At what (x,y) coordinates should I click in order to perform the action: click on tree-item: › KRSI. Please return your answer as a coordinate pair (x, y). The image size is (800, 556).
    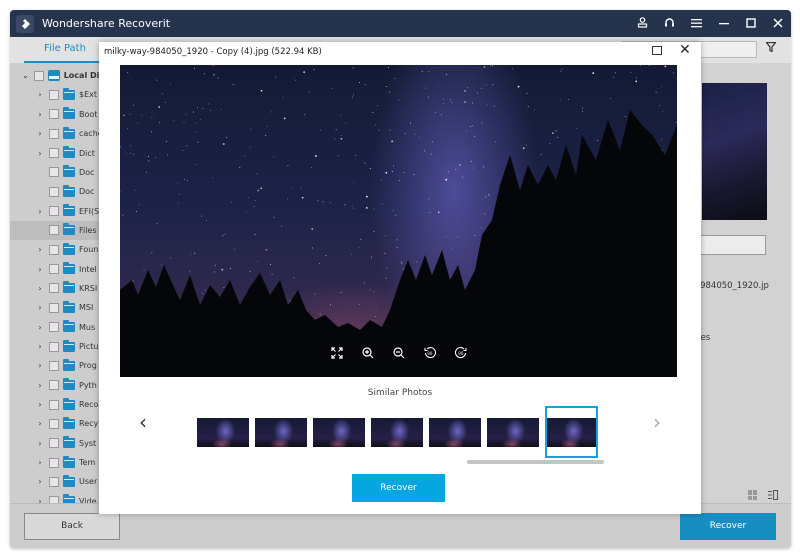
    Looking at the image, I should click on (58, 288).